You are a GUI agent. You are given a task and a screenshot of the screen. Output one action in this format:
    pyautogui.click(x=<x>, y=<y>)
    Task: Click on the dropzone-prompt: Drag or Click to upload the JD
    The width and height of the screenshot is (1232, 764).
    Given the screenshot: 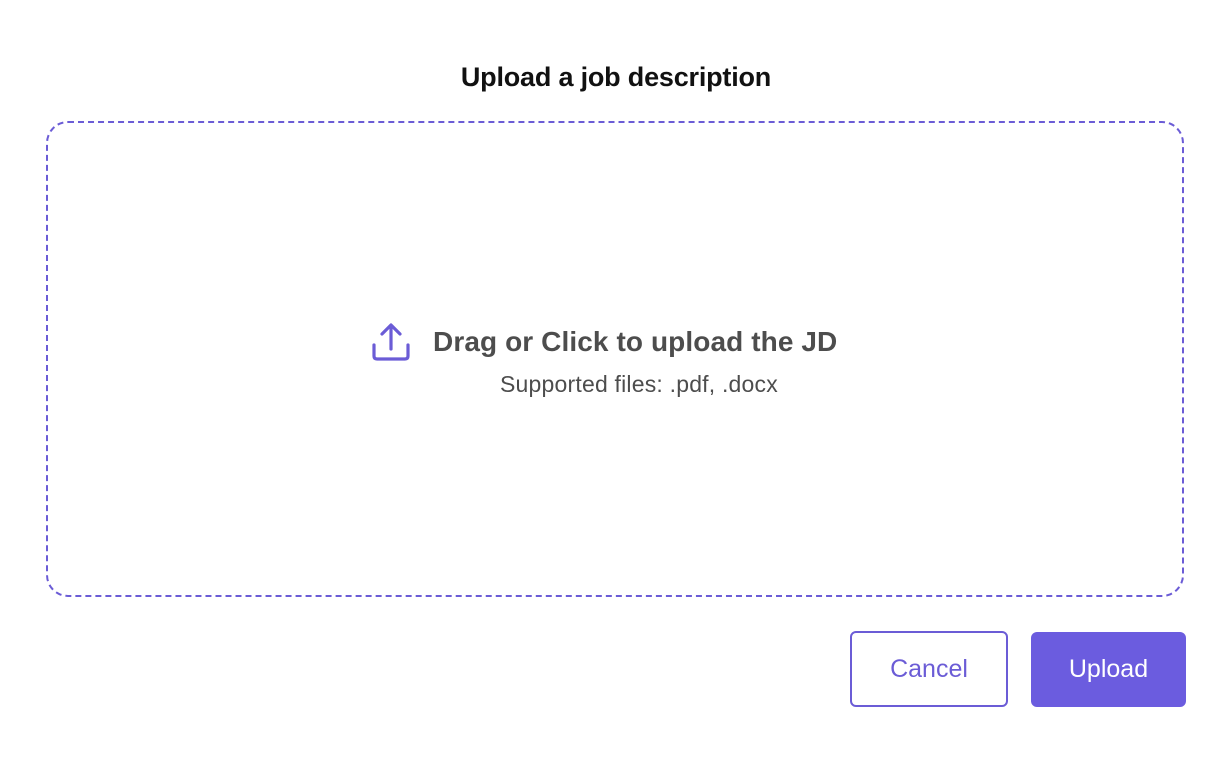 What is the action you would take?
    pyautogui.click(x=603, y=342)
    